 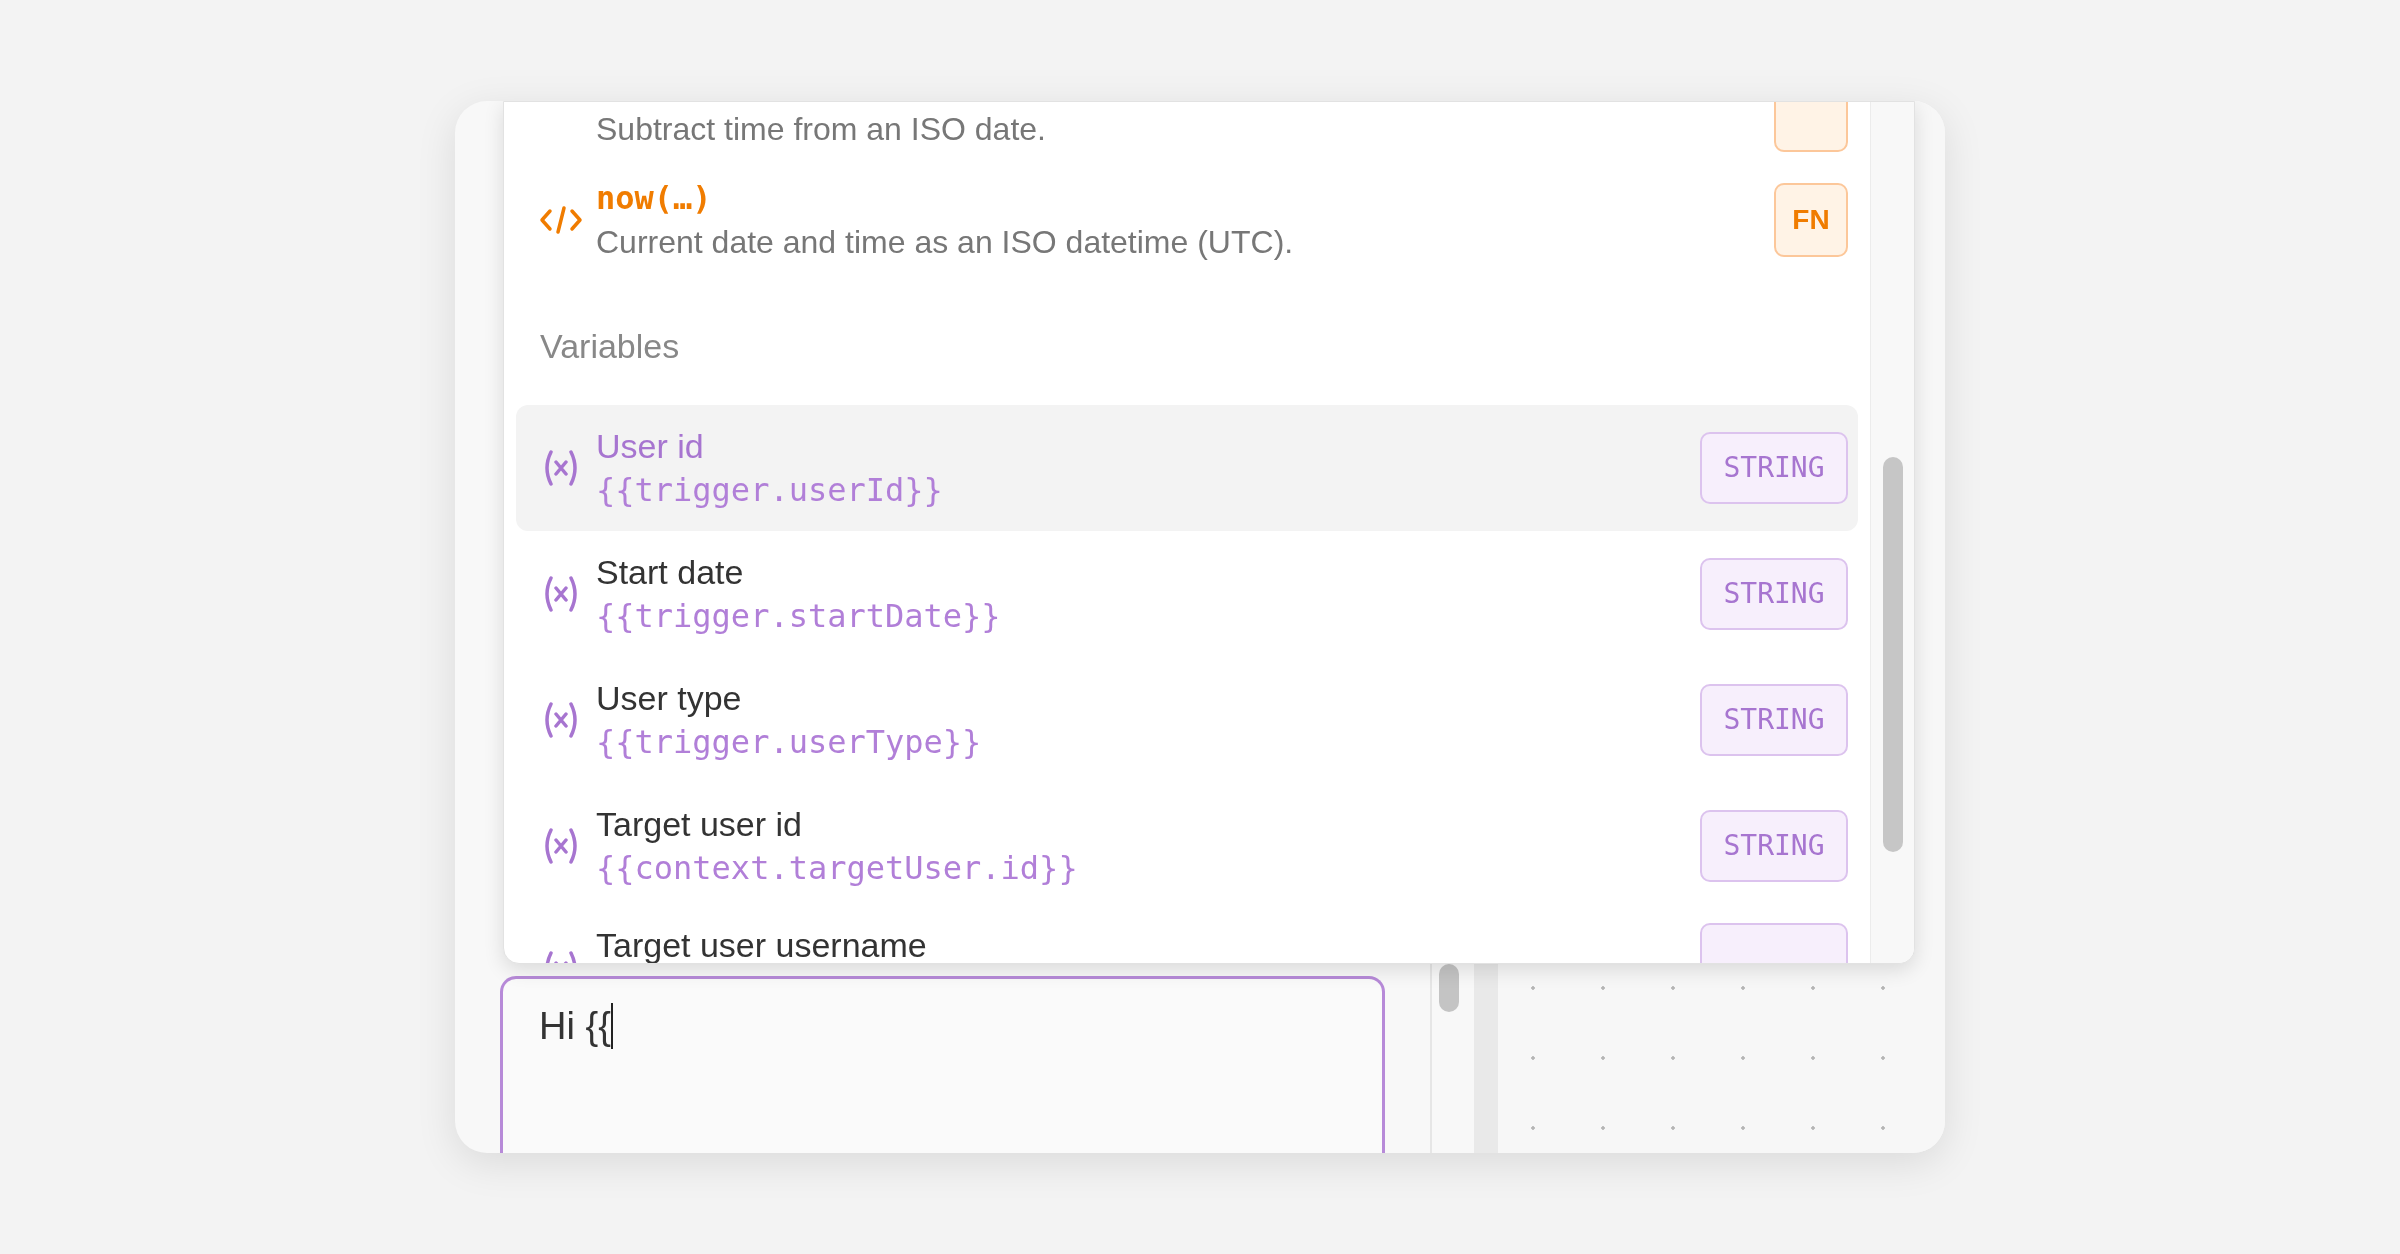 What do you see at coordinates (945, 242) in the screenshot?
I see `item-description: Current date and time as an ISO datetime (UTC).` at bounding box center [945, 242].